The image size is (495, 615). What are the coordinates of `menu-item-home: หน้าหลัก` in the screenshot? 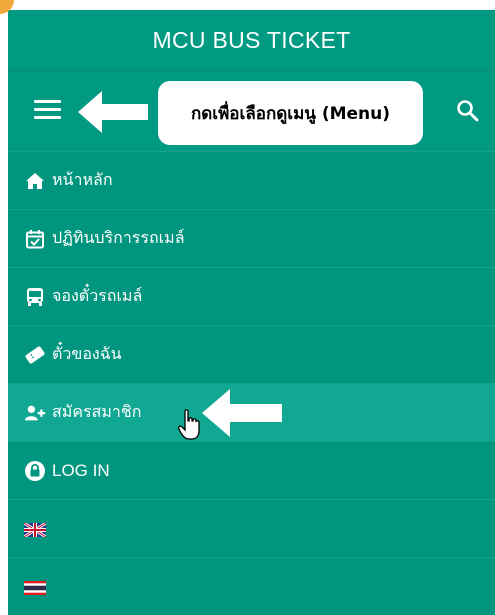 It's located at (251, 180).